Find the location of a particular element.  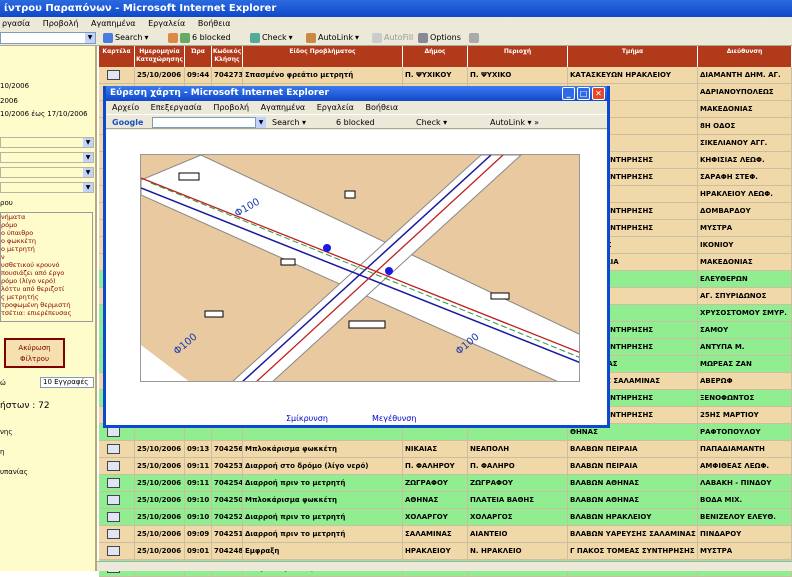

col-area: Περιοχή is located at coordinates (518, 56).